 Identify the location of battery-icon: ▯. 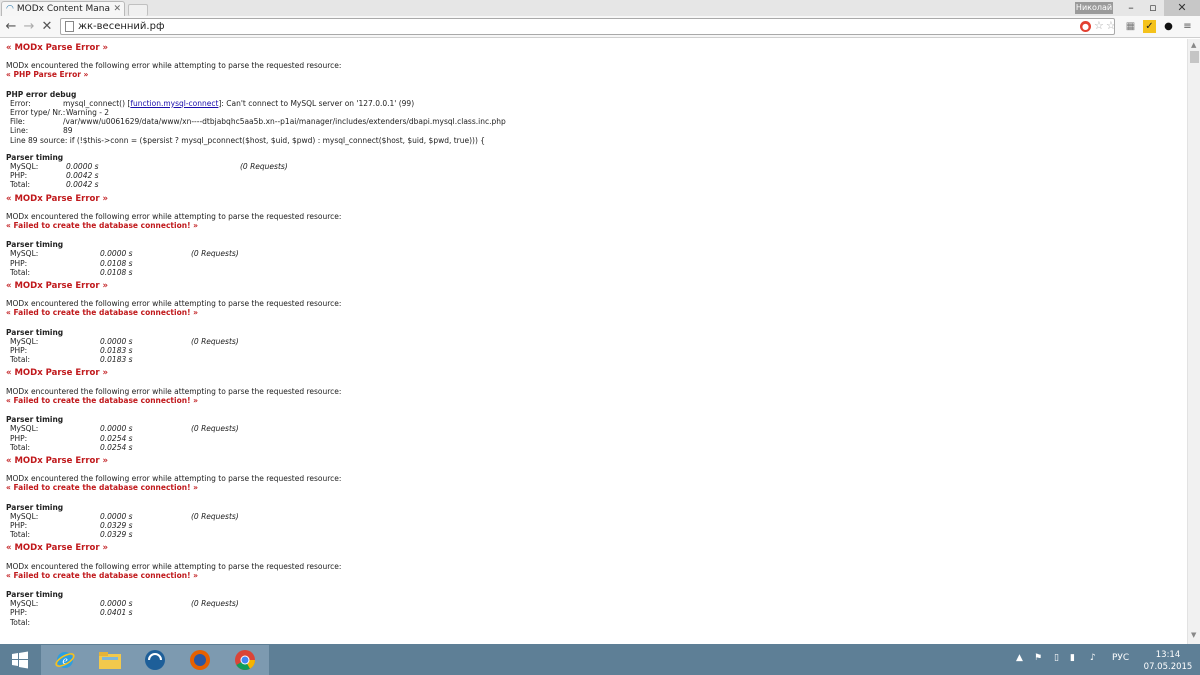
(1056, 658).